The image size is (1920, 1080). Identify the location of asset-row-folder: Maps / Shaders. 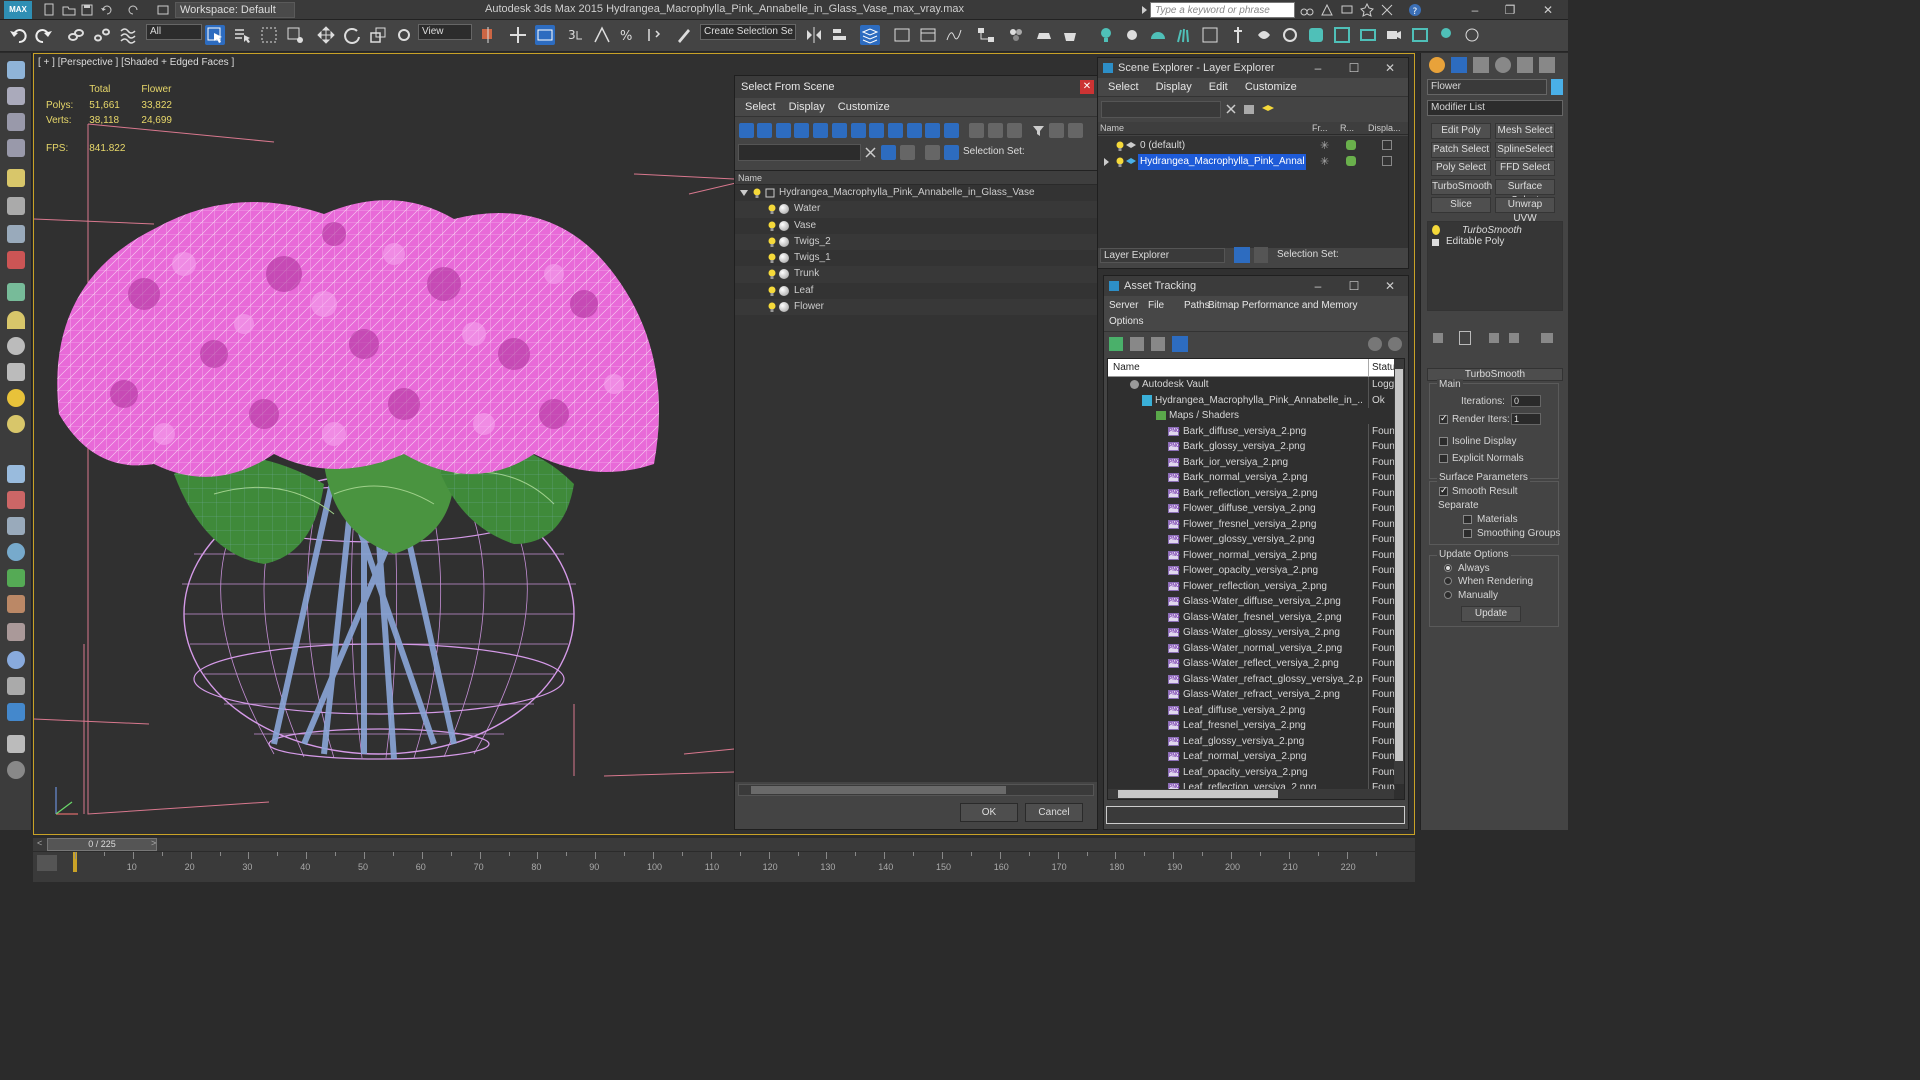
(1256, 416).